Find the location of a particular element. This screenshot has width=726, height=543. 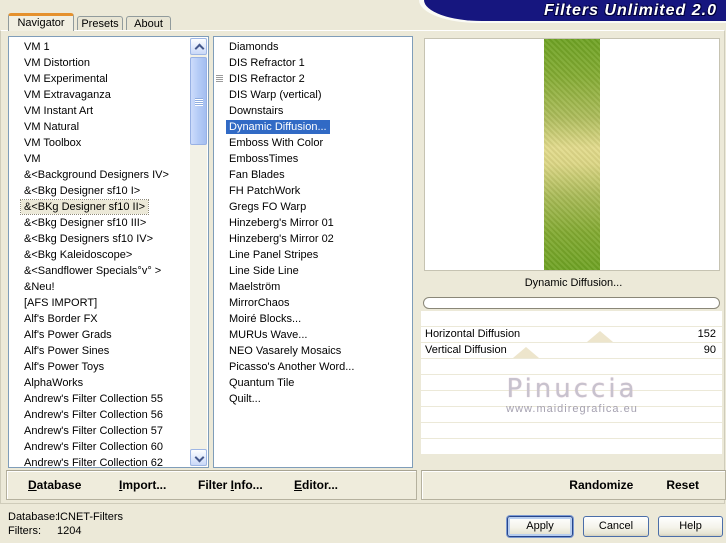

slider-row: Vertical Diffusion 90 is located at coordinates (571, 350).